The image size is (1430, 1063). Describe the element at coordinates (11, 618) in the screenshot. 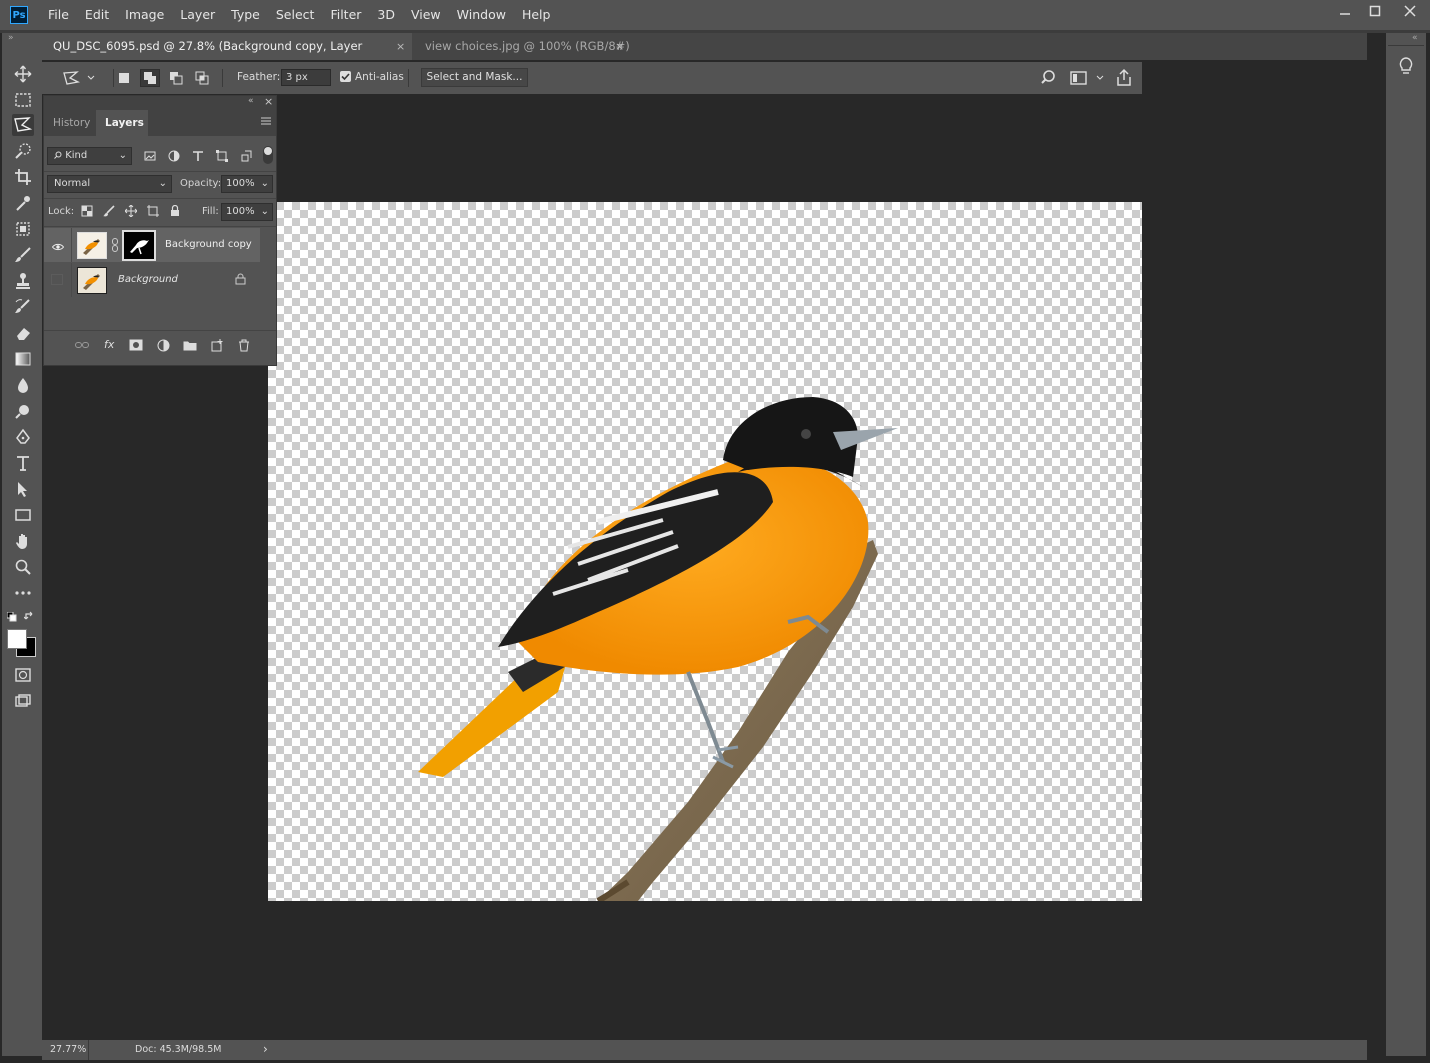

I see `default-colors-icon` at that location.